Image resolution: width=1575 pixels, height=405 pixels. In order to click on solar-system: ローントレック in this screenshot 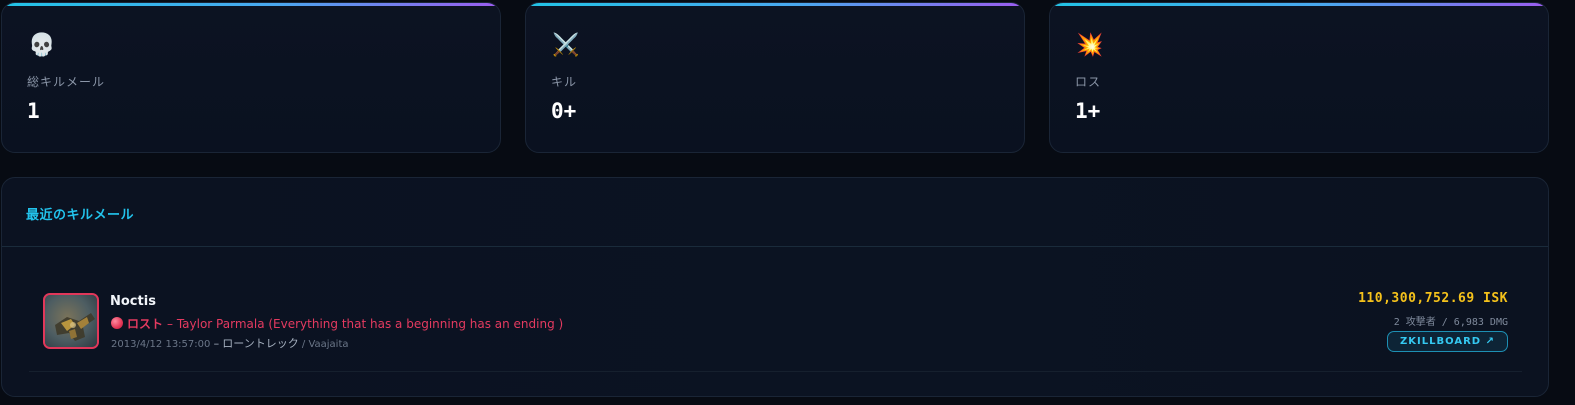, I will do `click(260, 343)`.